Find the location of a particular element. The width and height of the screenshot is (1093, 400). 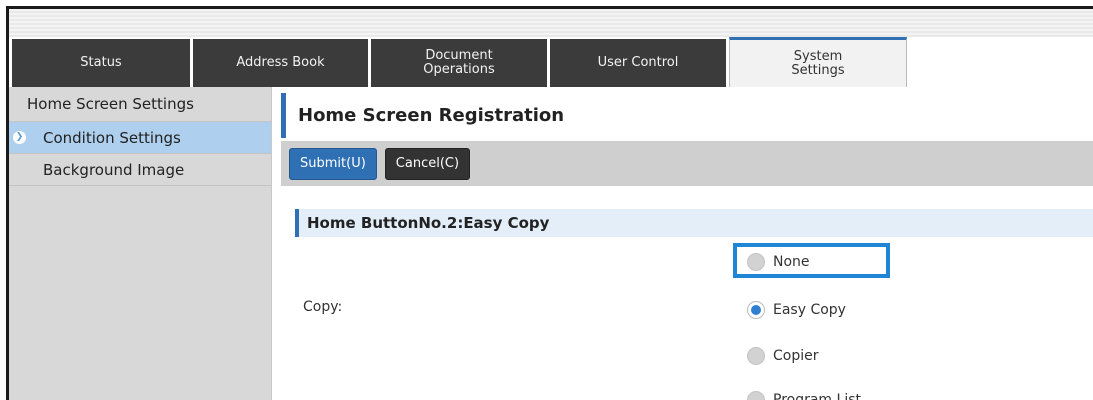

radio-label: None is located at coordinates (791, 262).